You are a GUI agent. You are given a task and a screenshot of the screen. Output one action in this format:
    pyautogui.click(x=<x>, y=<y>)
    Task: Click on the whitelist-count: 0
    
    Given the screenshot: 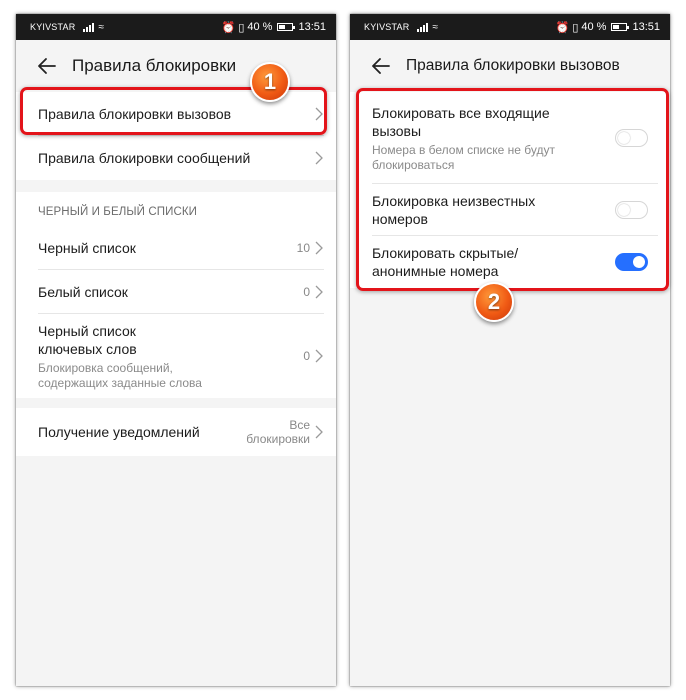 What is the action you would take?
    pyautogui.click(x=306, y=292)
    